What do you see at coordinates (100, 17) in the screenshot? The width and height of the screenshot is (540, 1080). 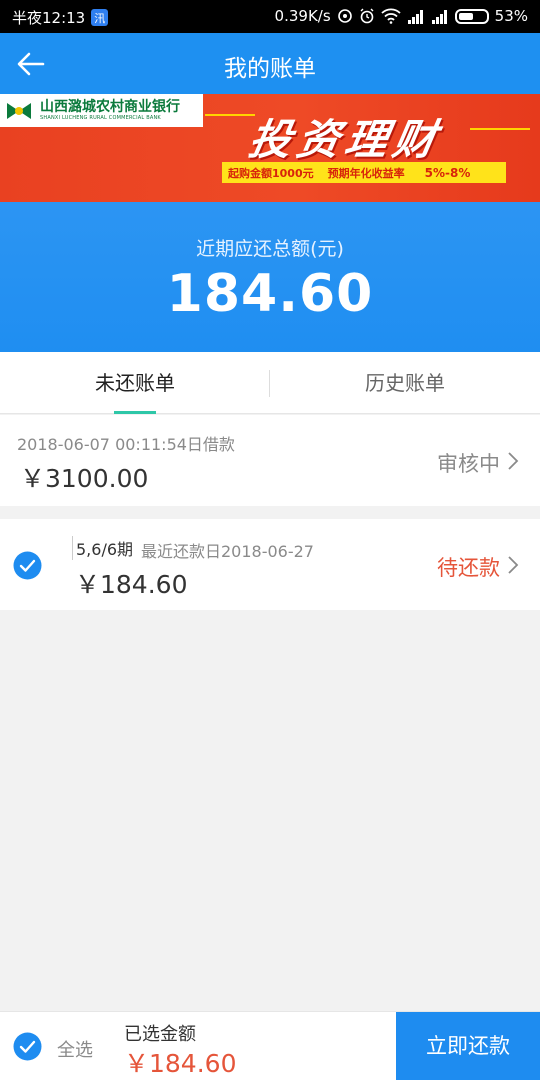 I see `notification-app-icon: 汛` at bounding box center [100, 17].